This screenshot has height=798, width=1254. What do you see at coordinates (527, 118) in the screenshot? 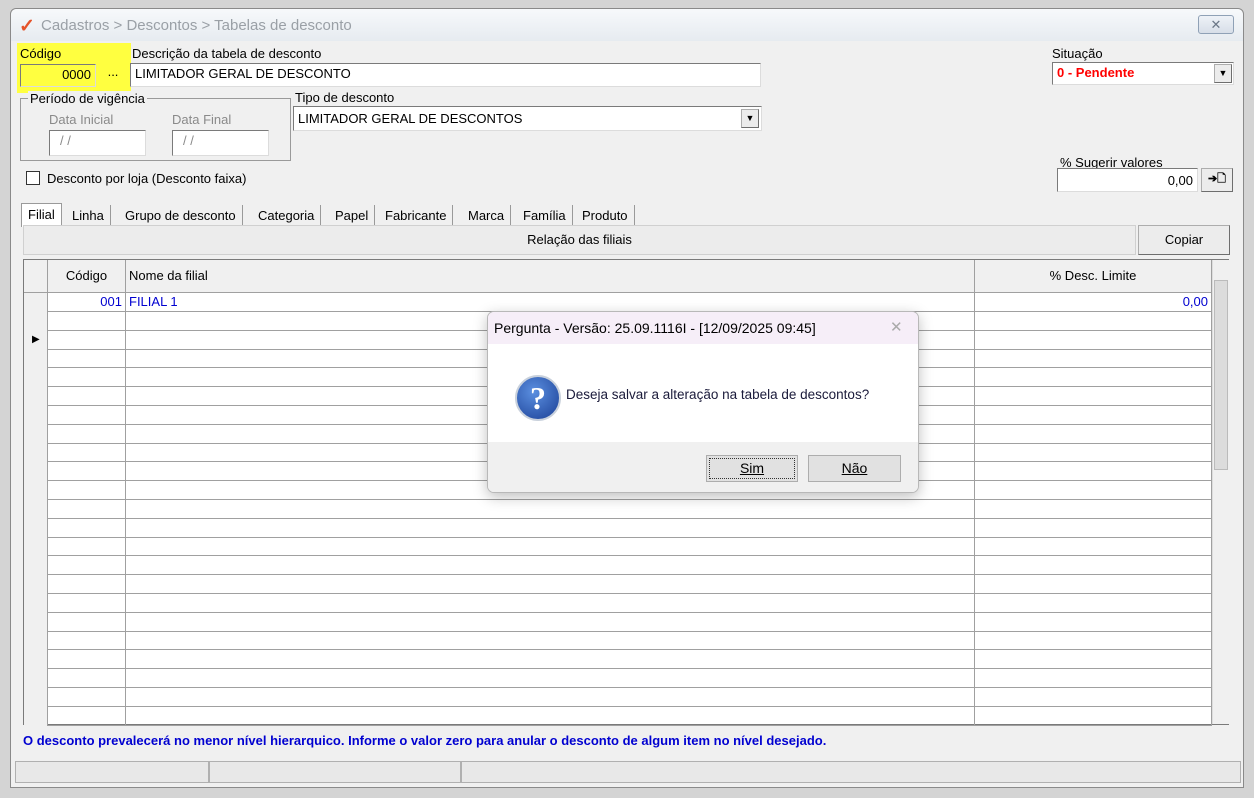
I see `tipo-select: LIMITADOR GERAL DE DESCONTOS` at bounding box center [527, 118].